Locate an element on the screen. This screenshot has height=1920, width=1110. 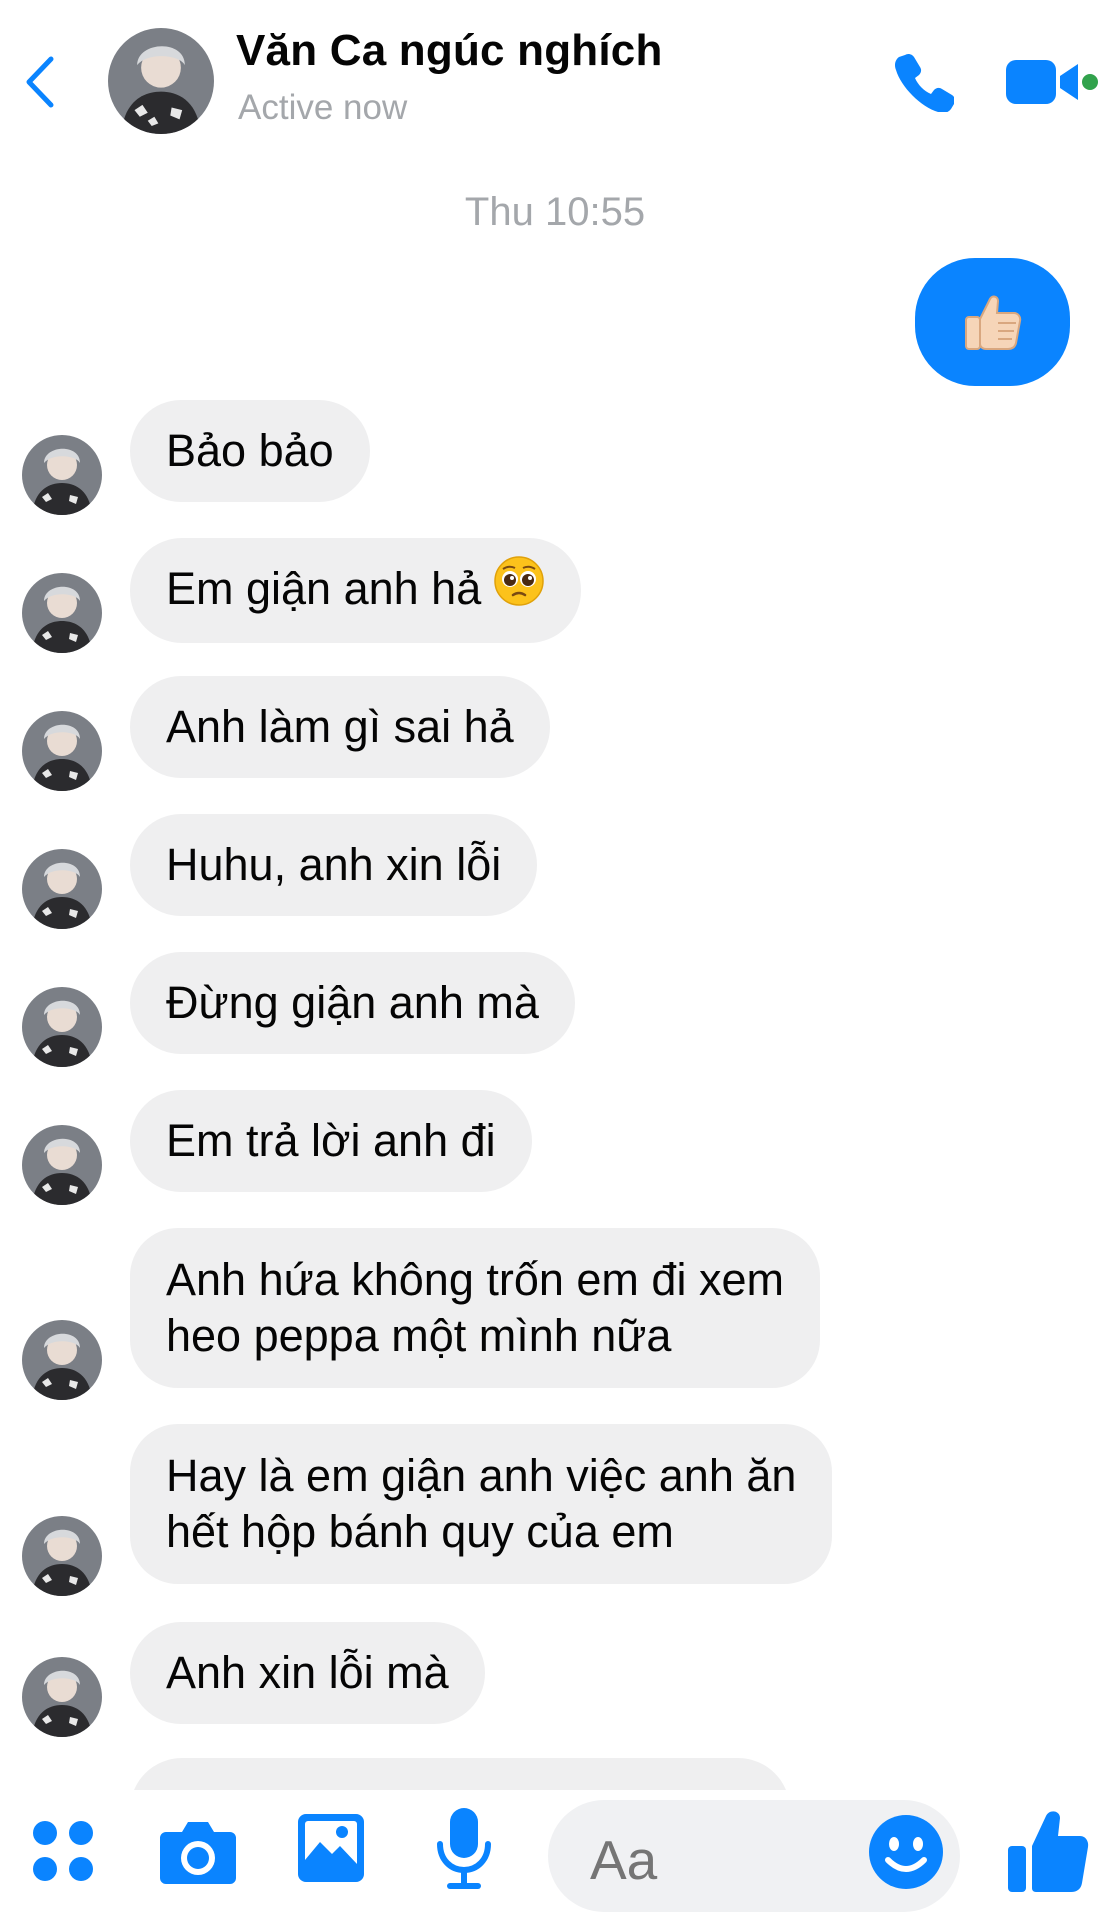
message-input is located at coordinates (720, 1860).